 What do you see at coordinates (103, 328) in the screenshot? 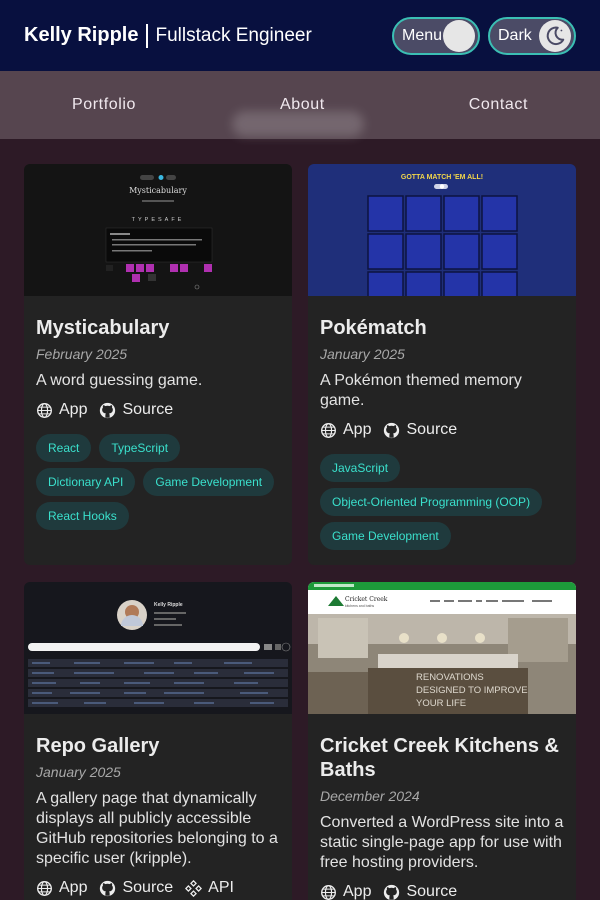
I see `project-title: Mysticabulary` at bounding box center [103, 328].